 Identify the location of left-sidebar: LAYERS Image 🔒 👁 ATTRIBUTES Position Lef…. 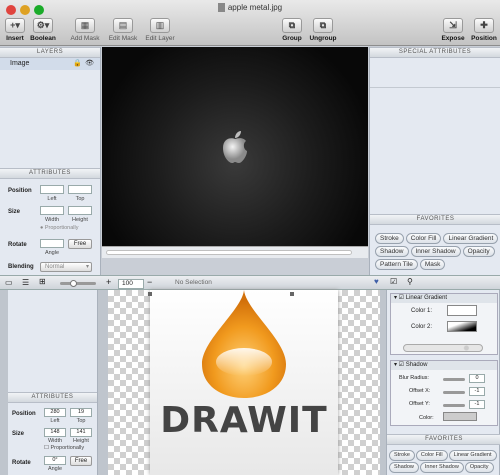
(50, 161).